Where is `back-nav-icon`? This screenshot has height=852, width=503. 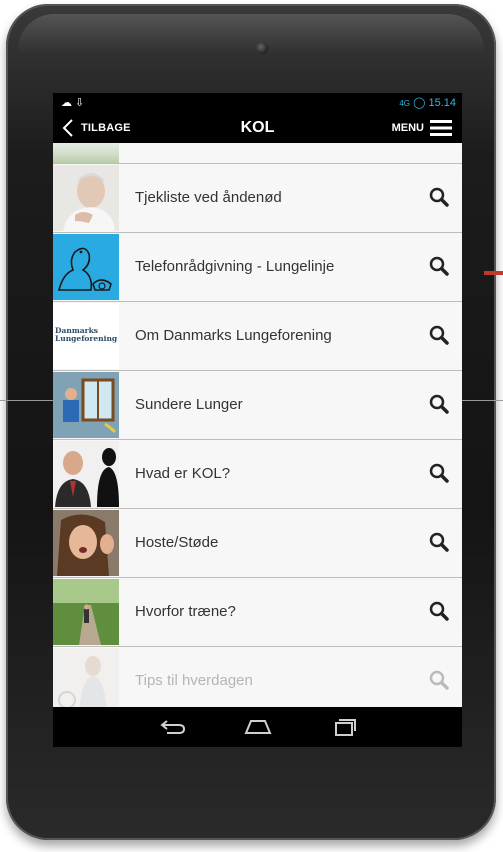
back-nav-icon is located at coordinates (172, 727).